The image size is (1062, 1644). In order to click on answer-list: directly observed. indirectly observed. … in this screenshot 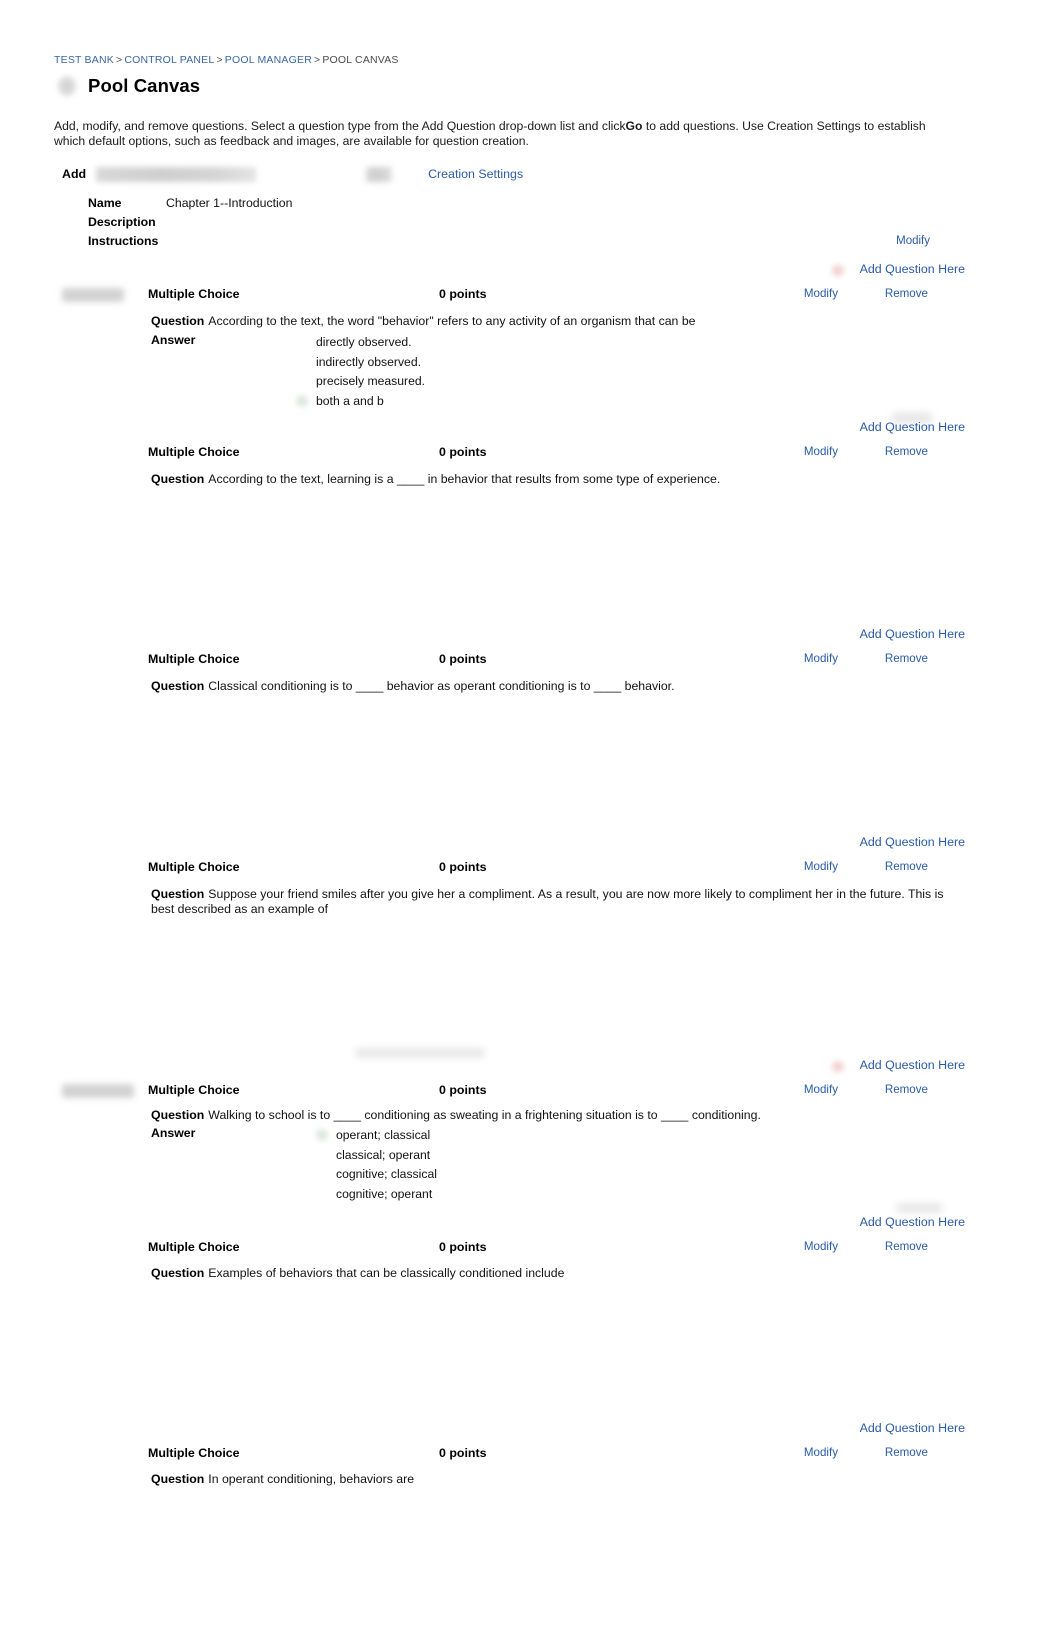, I will do `click(623, 372)`.